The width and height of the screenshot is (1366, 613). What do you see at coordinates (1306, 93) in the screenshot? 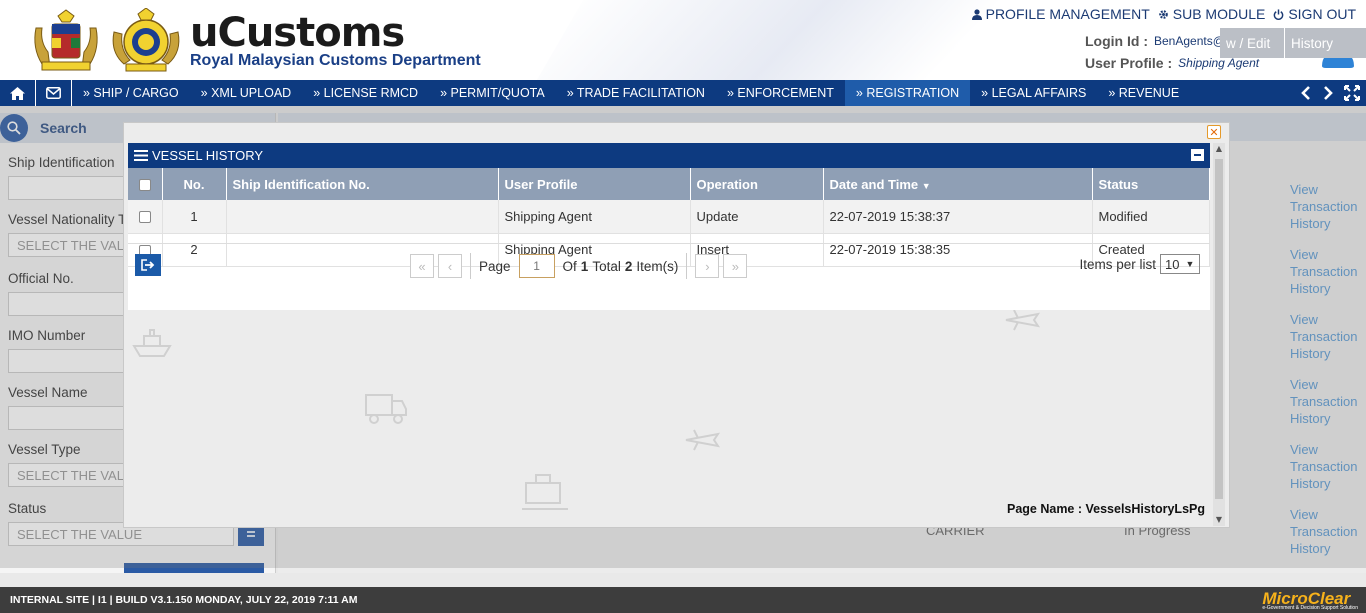
I see `chevron-left-icon` at bounding box center [1306, 93].